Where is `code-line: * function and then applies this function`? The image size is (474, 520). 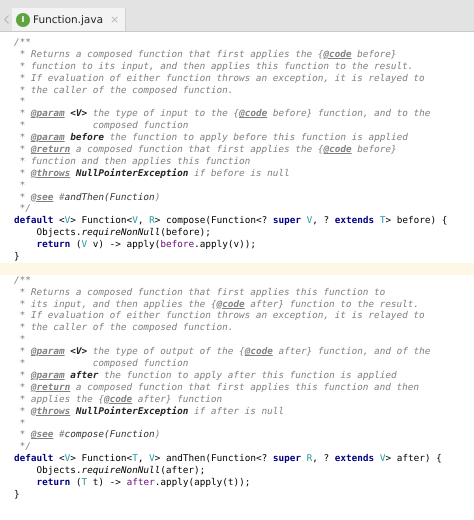
code-line: * function and then applies this function is located at coordinates (135, 162).